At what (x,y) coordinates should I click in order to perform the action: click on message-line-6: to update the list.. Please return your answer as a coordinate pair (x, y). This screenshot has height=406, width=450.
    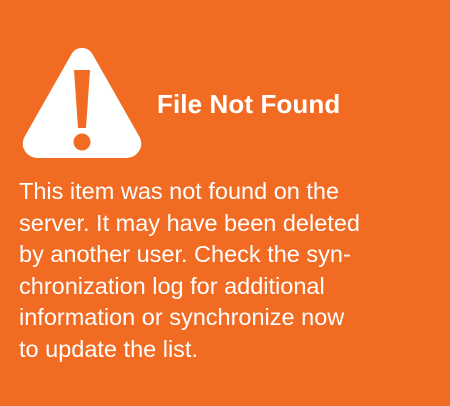
    Looking at the image, I should click on (108, 348).